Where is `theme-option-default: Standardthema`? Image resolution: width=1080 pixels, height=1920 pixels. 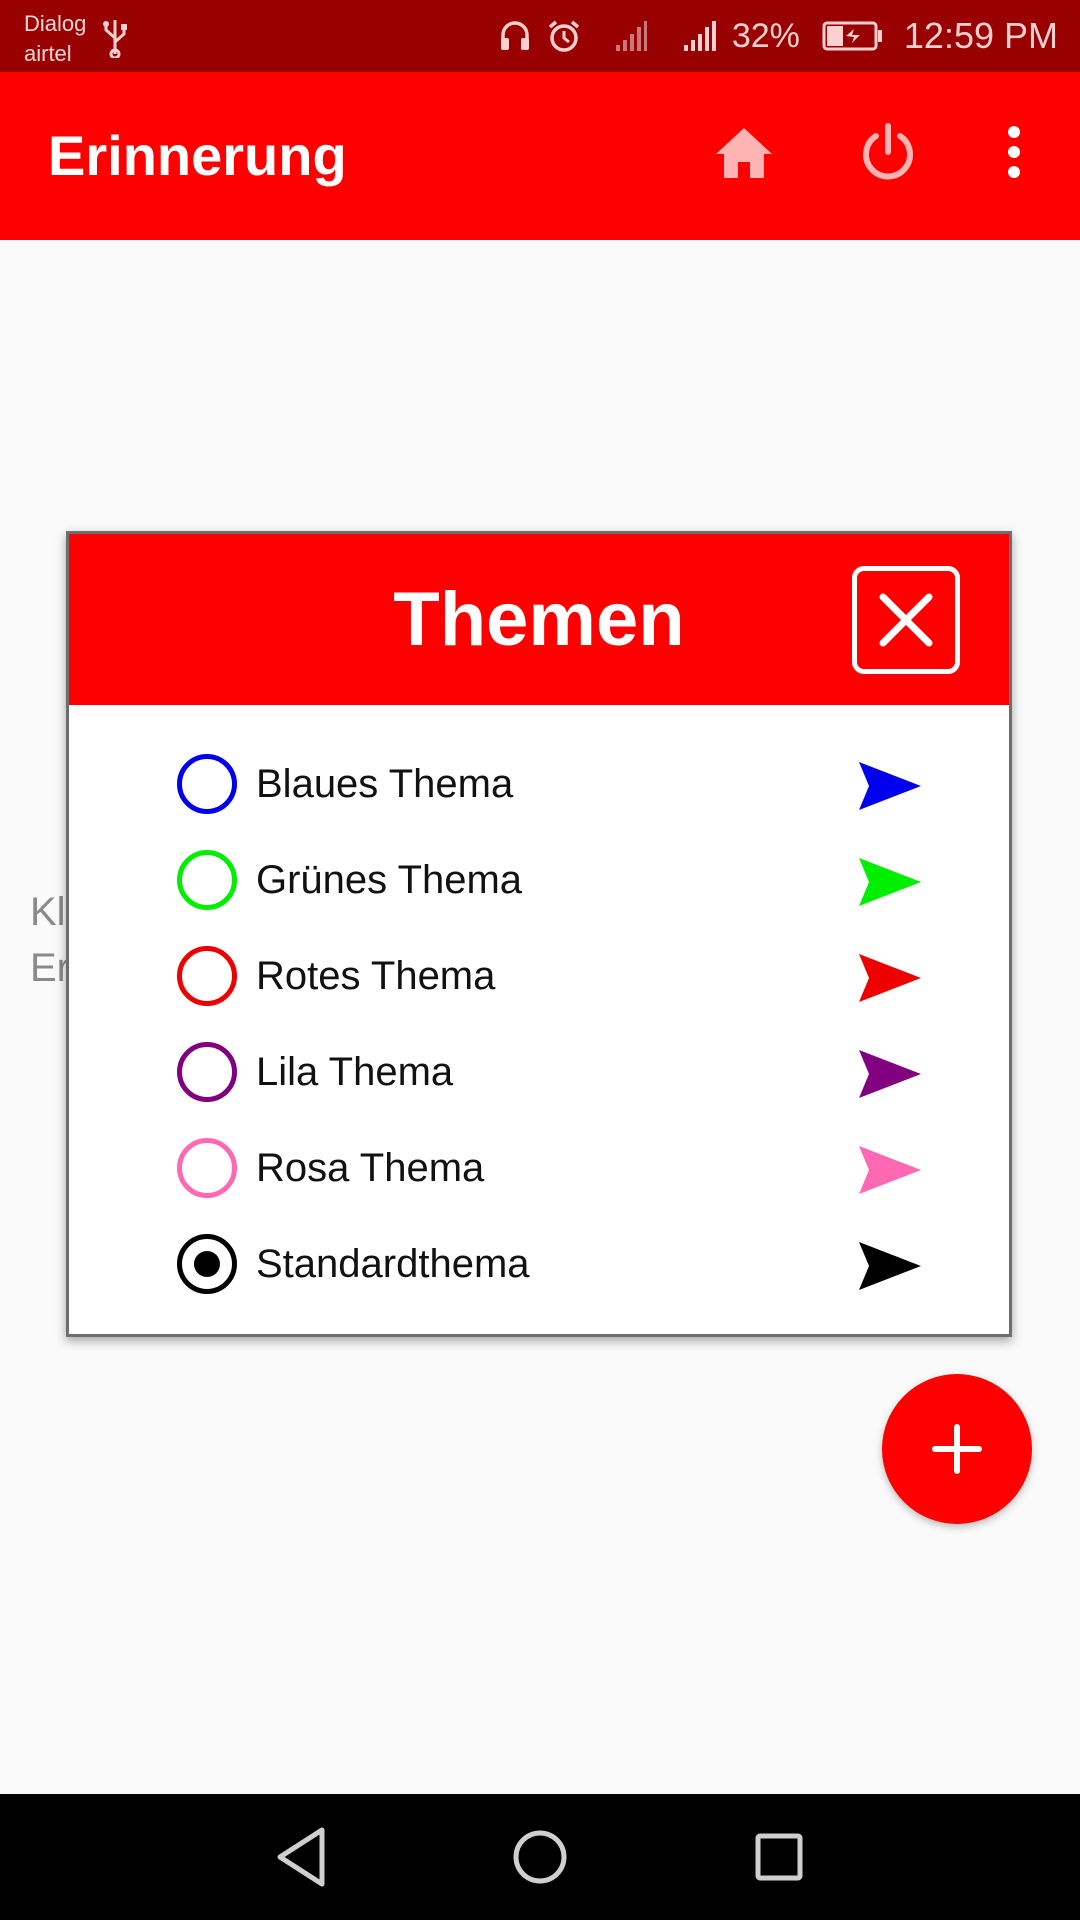
theme-option-default: Standardthema is located at coordinates (539, 1274).